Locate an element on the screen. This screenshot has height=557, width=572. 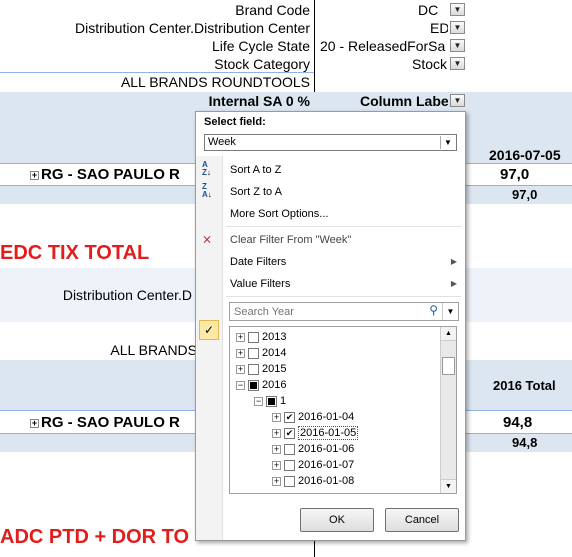
select-field-dropdown: Week ▼ is located at coordinates (330, 142).